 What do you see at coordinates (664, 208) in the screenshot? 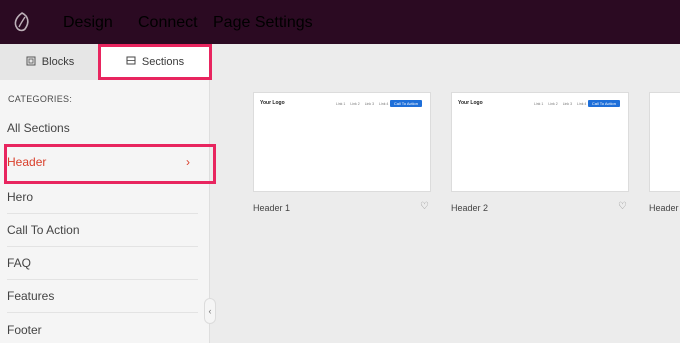
I see `card-label-header-3: Header` at bounding box center [664, 208].